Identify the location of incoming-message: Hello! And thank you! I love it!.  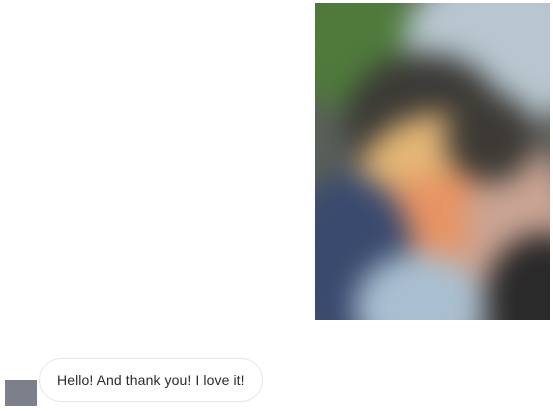
(276, 382).